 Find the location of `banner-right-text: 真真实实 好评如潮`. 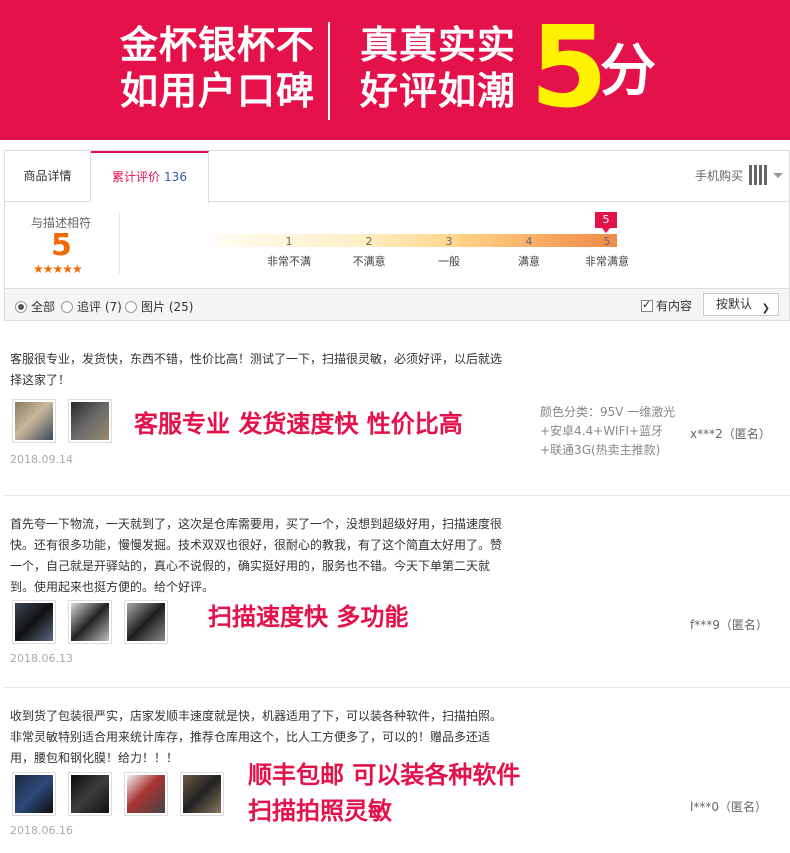

banner-right-text: 真真实实 好评如潮 is located at coordinates (438, 68).